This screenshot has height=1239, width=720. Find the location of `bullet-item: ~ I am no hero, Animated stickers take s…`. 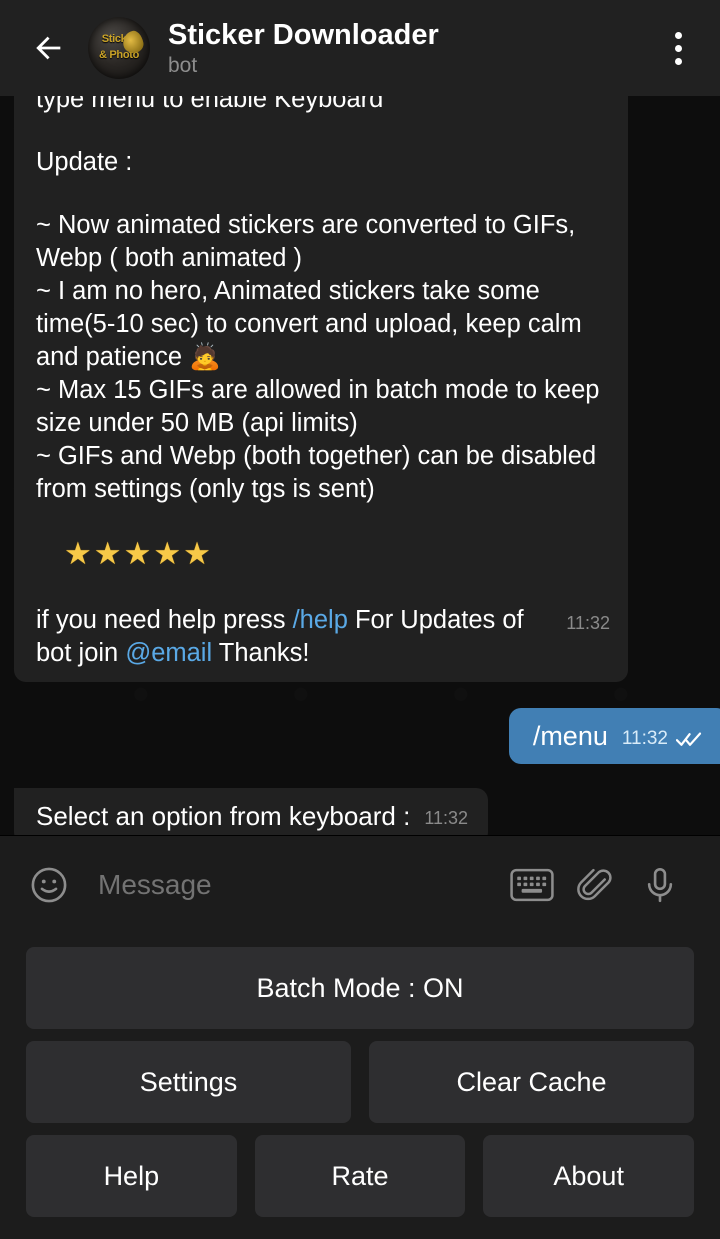

bullet-item: ~ I am no hero, Animated stickers take s… is located at coordinates (312, 324).